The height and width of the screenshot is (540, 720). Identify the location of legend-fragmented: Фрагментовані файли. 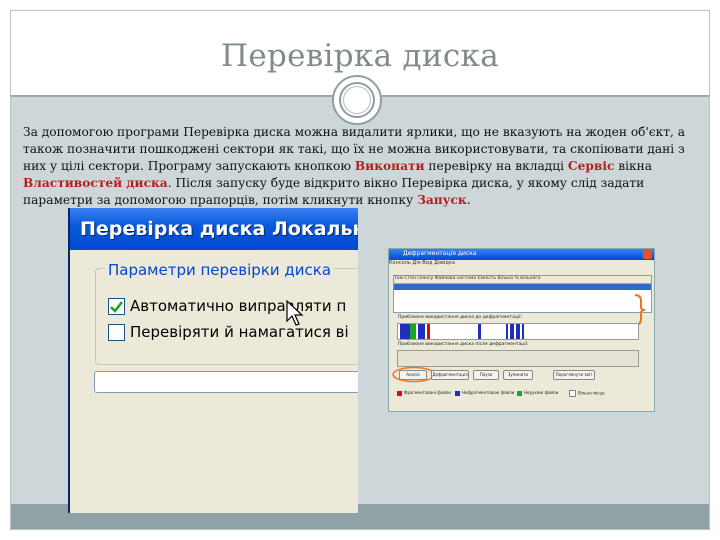
(424, 393).